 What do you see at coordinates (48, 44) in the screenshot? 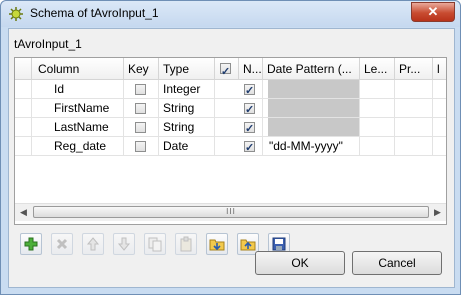
I see `schema-name-label: tAvroInput_1` at bounding box center [48, 44].